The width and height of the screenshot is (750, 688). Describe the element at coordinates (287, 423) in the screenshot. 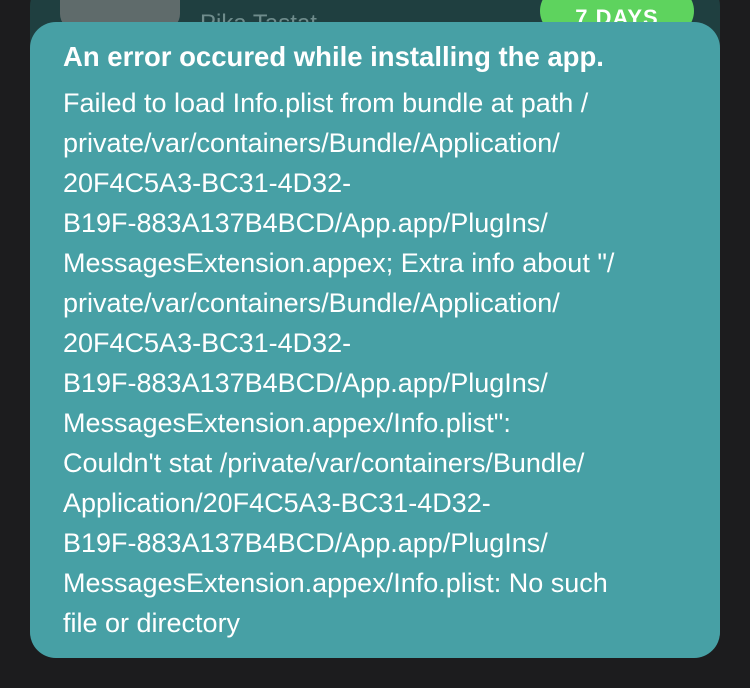

I see `error-message-line: MessagesExtension.appex/Info.plist":` at that location.